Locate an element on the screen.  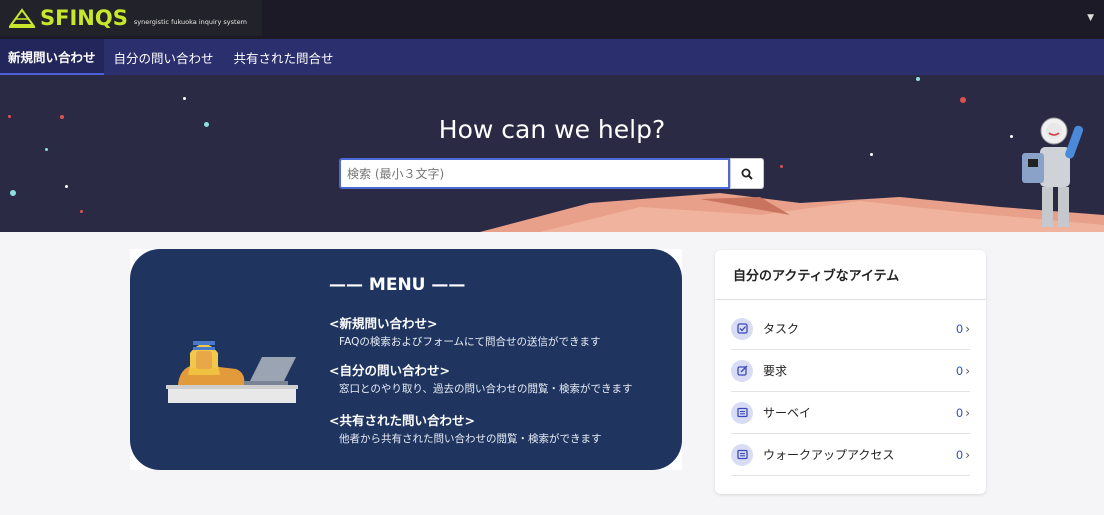
search-icon is located at coordinates (747, 174).